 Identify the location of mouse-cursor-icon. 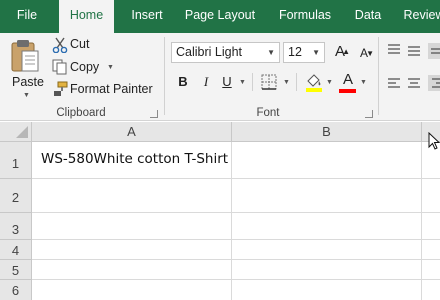
(434, 141).